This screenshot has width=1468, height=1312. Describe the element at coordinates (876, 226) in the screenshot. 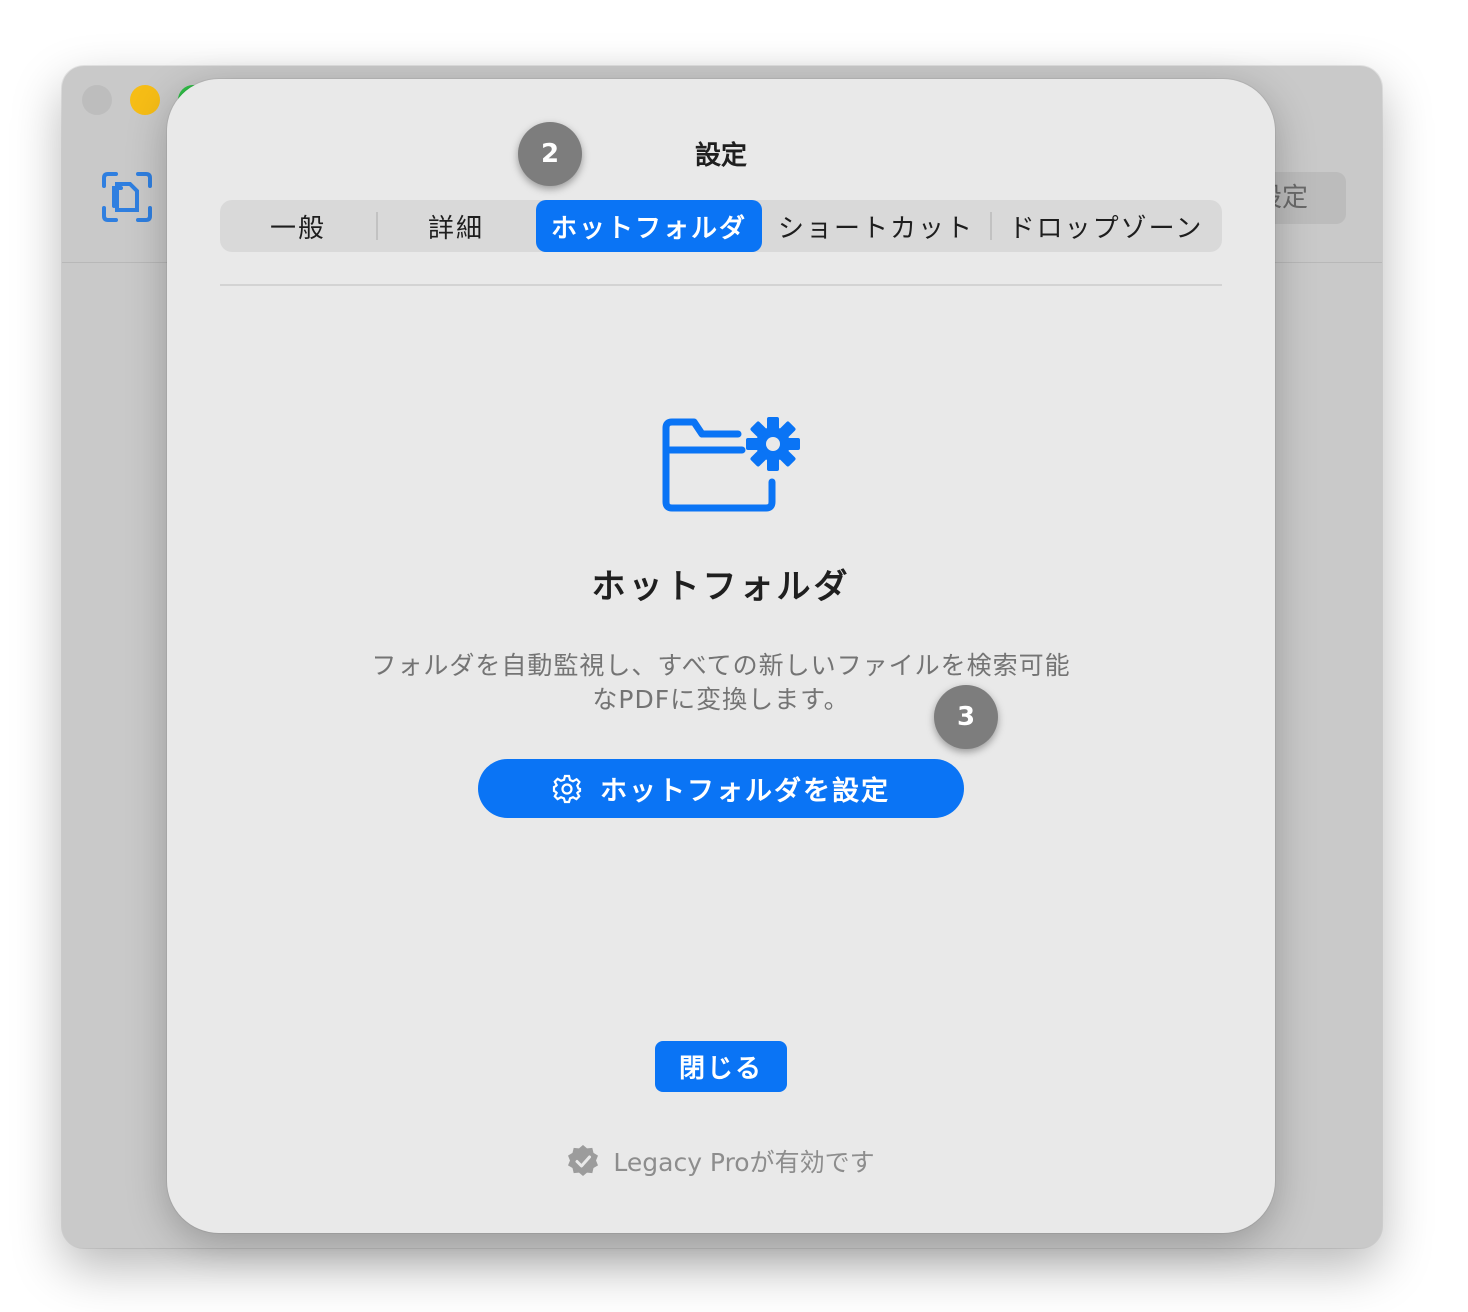

I see `tab-shortcuts: ショートカット` at that location.